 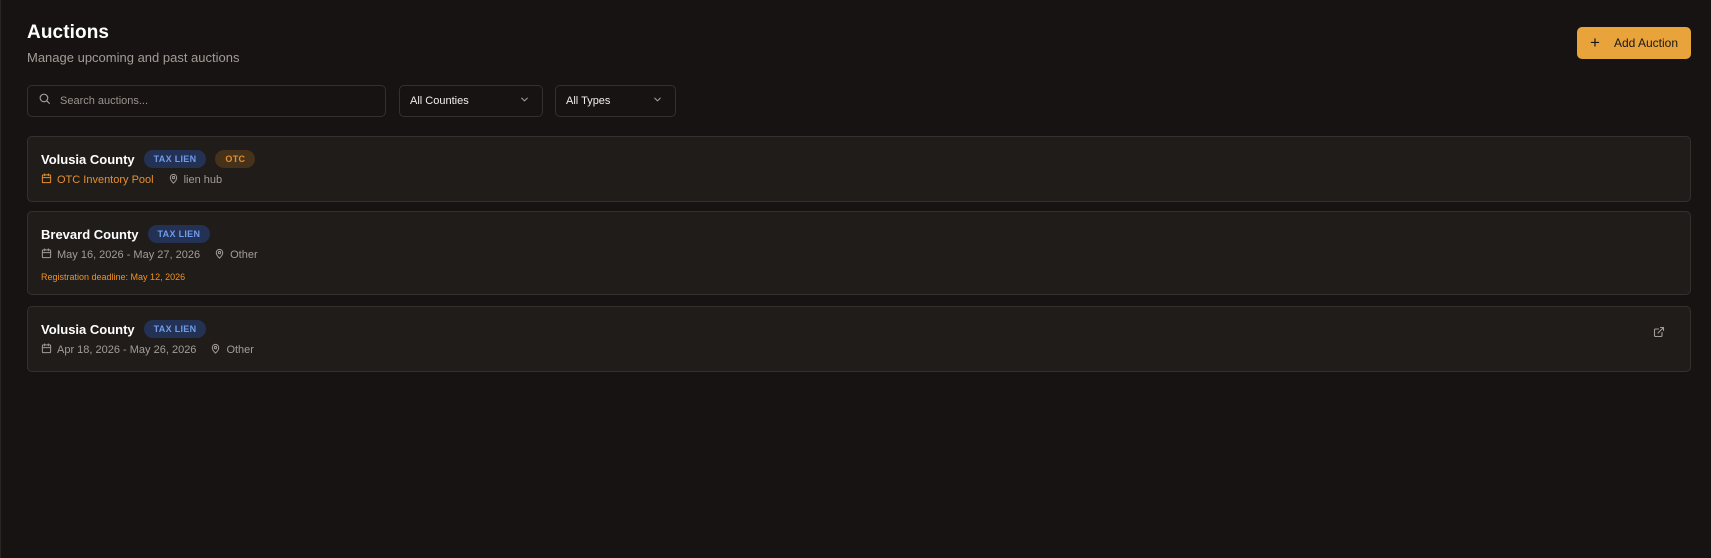 I want to click on search-input, so click(x=210, y=101).